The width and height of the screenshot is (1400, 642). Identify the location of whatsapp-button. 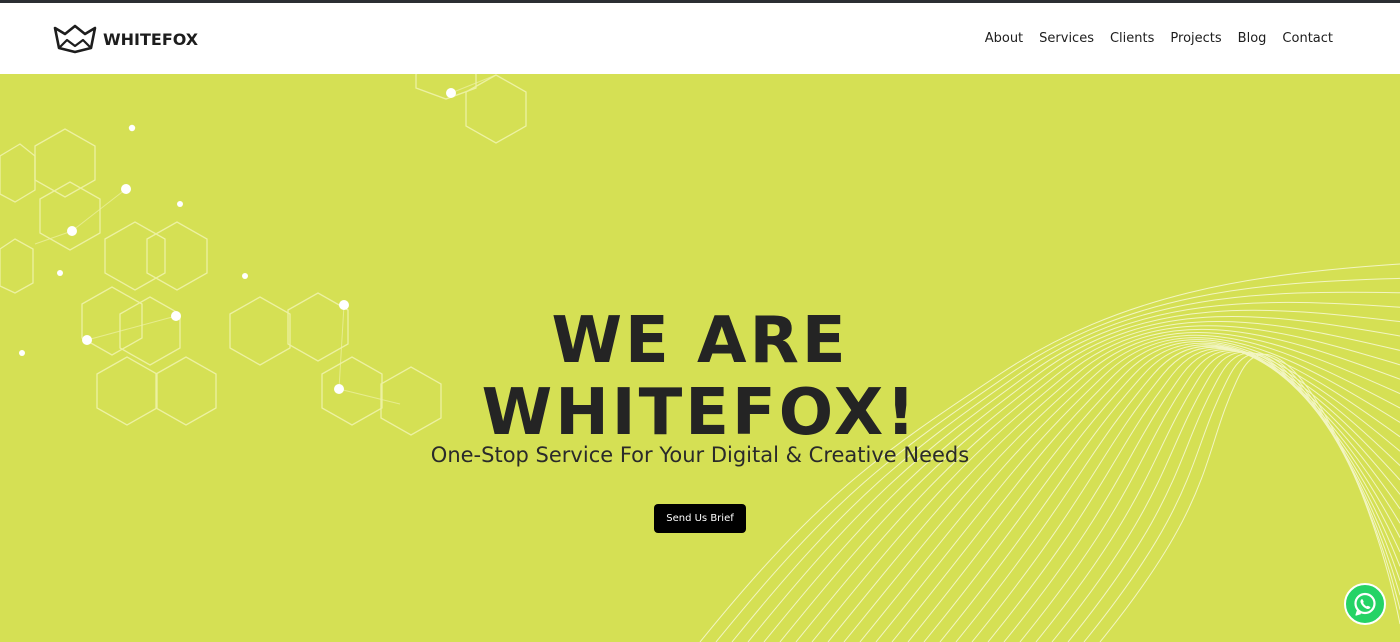
(1365, 604).